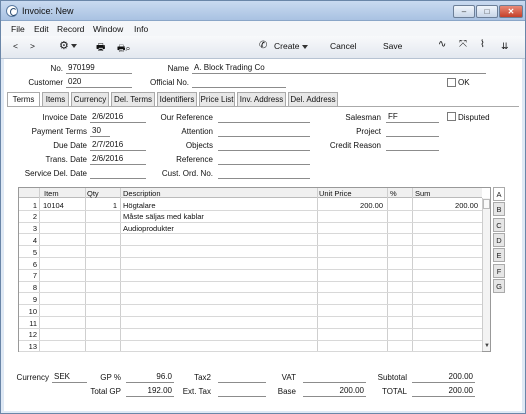  I want to click on col-item-header: Item, so click(51, 193).